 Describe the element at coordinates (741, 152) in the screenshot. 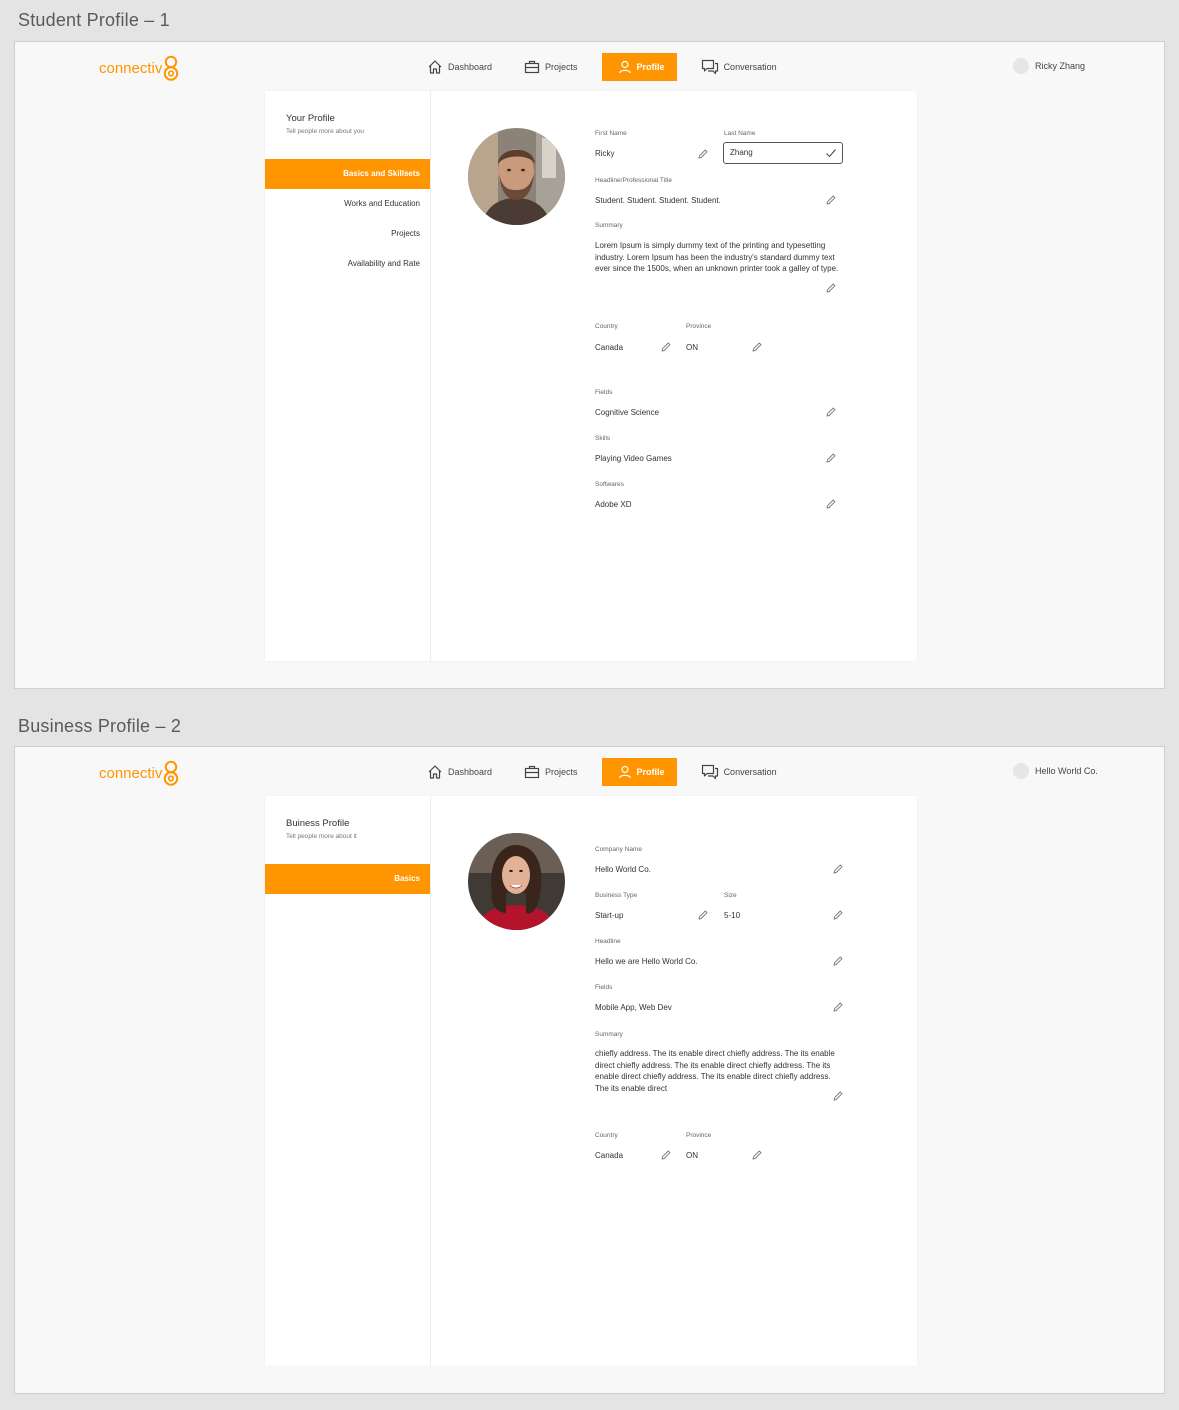

I see `last-name-value: Zhang` at that location.